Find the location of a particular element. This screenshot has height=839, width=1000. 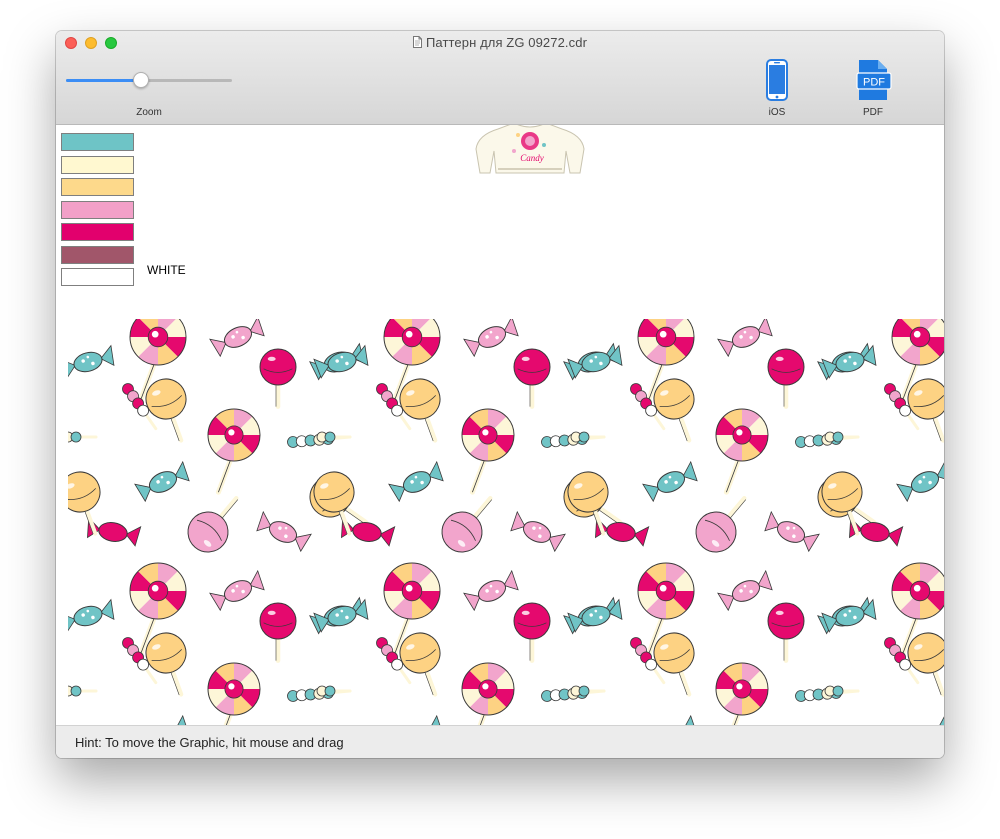

ios-export-button: iOS is located at coordinates (777, 88).